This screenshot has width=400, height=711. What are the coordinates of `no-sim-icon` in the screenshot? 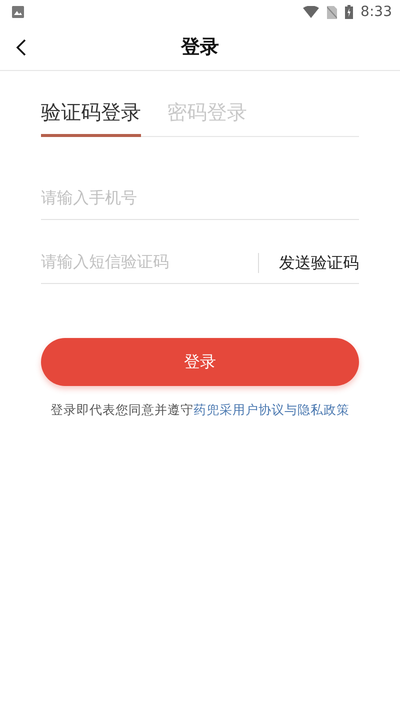 It's located at (331, 12).